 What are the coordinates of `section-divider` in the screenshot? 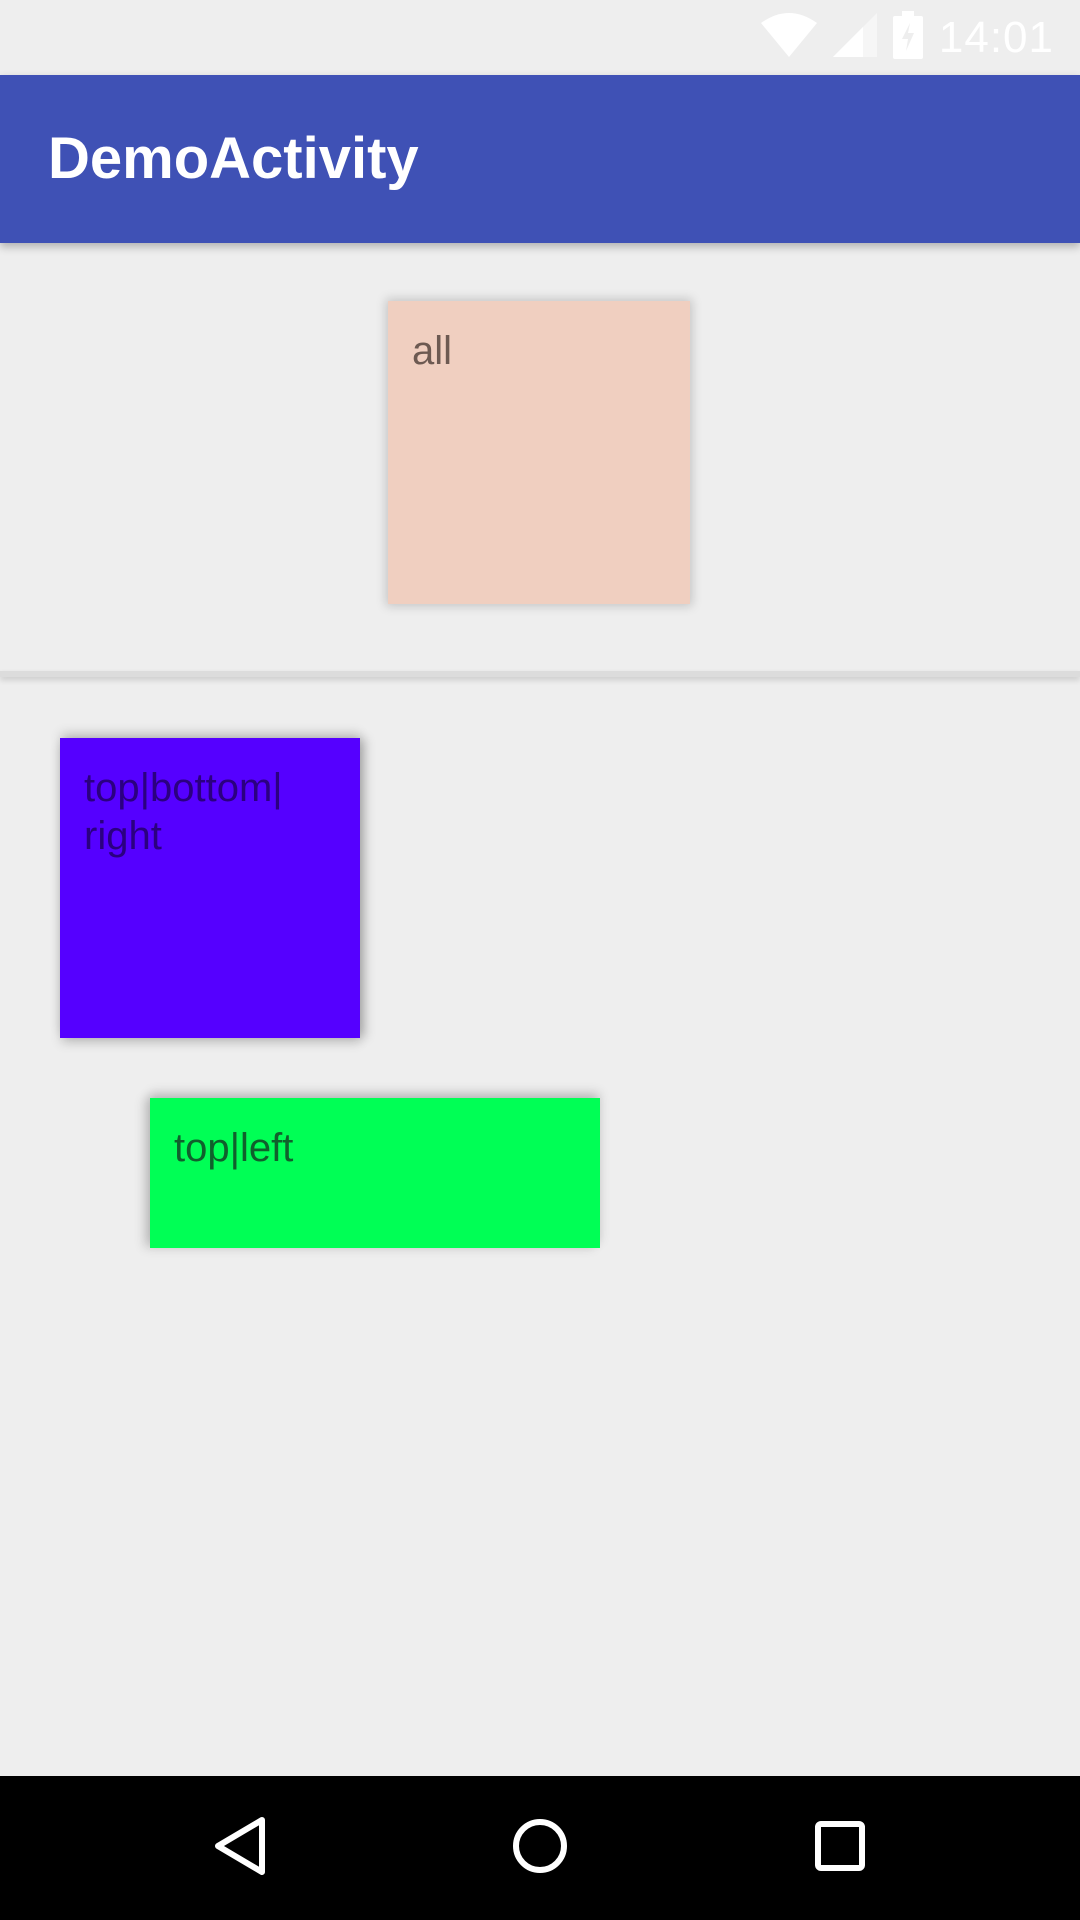 It's located at (540, 674).